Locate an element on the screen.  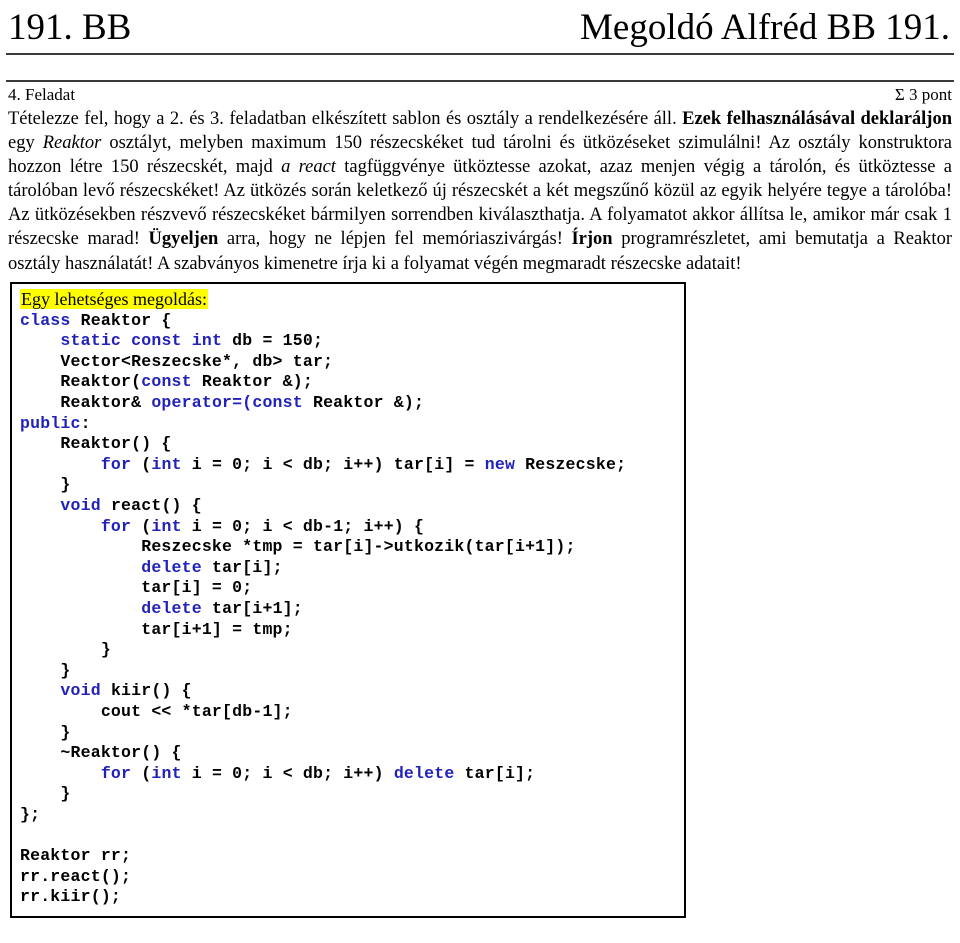
code-line: tar[i+1] = tmp; is located at coordinates (156, 629).